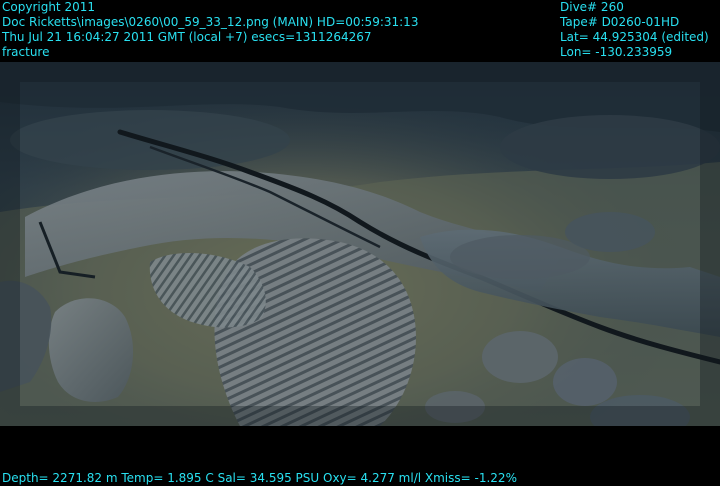 The width and height of the screenshot is (720, 486). Describe the element at coordinates (592, 7) in the screenshot. I see `dive-number-text: Dive# 260` at that location.